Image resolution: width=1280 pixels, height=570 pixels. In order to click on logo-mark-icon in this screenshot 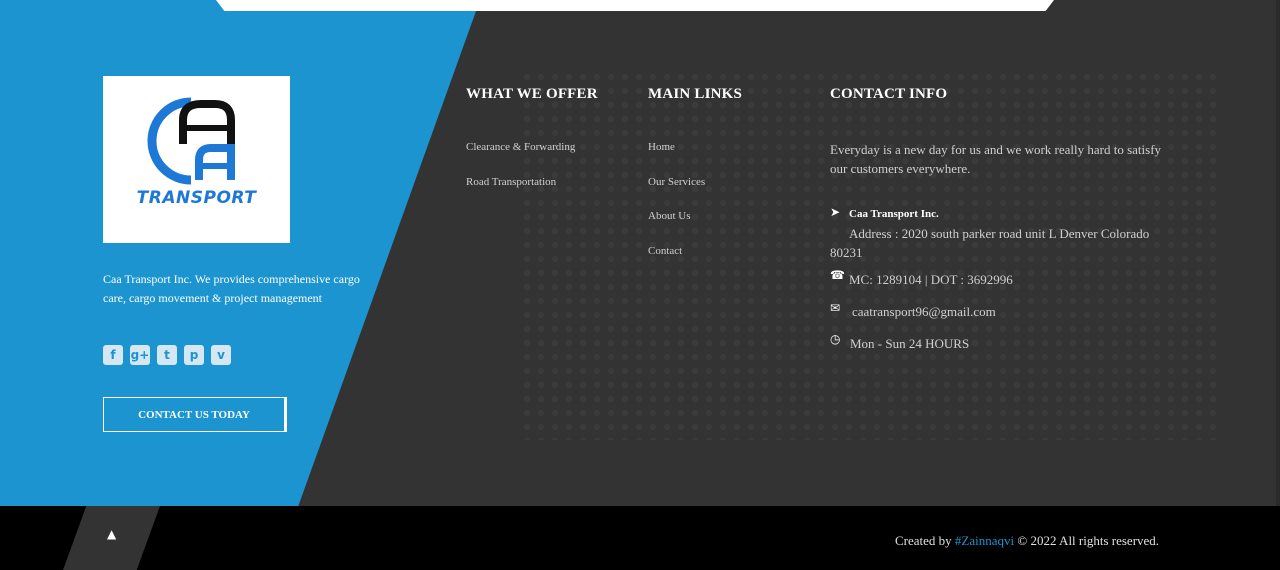, I will do `click(191, 141)`.